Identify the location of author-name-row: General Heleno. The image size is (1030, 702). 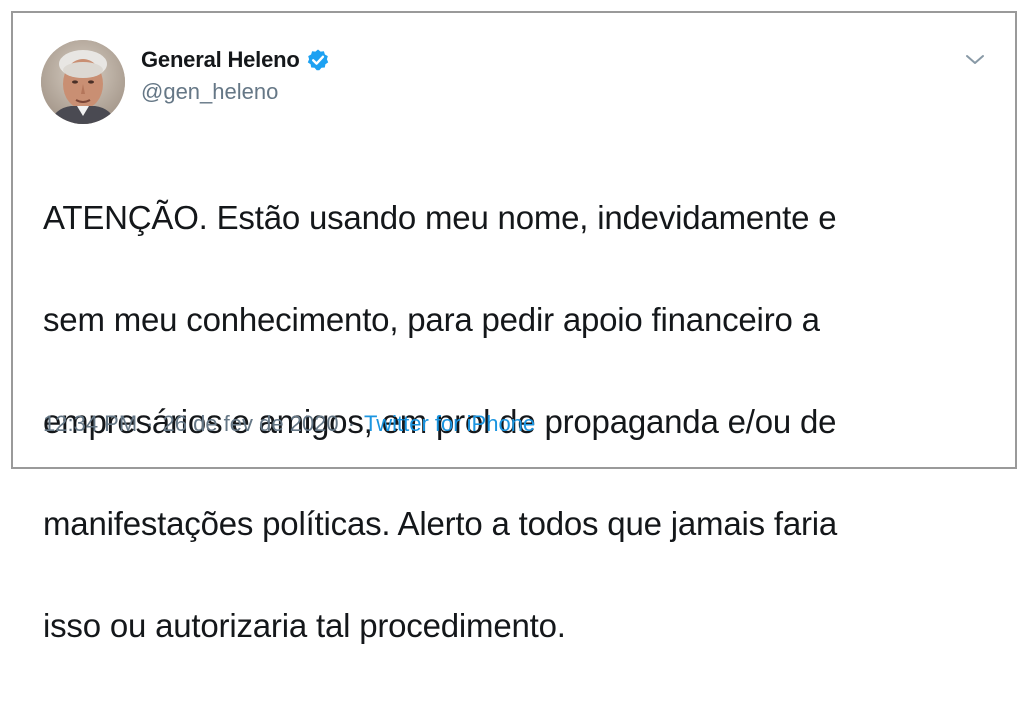
(235, 60).